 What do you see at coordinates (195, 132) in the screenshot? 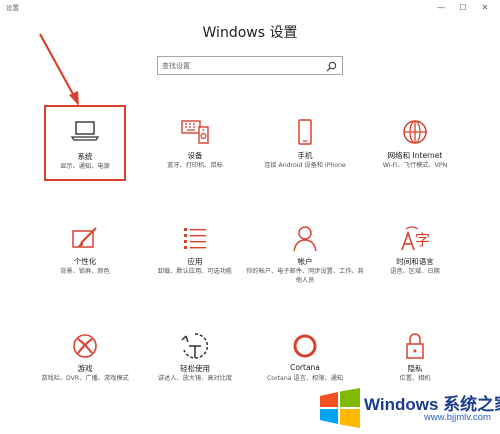
I see `devices-icon` at bounding box center [195, 132].